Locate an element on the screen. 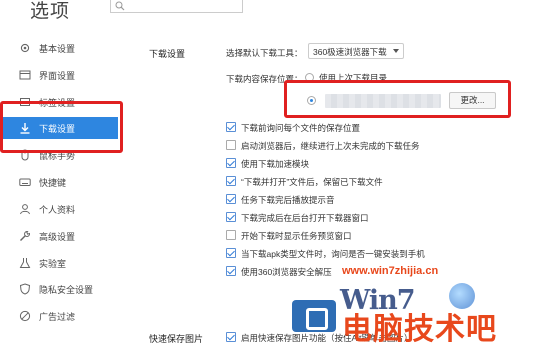  keyboard-icon is located at coordinates (25, 182).